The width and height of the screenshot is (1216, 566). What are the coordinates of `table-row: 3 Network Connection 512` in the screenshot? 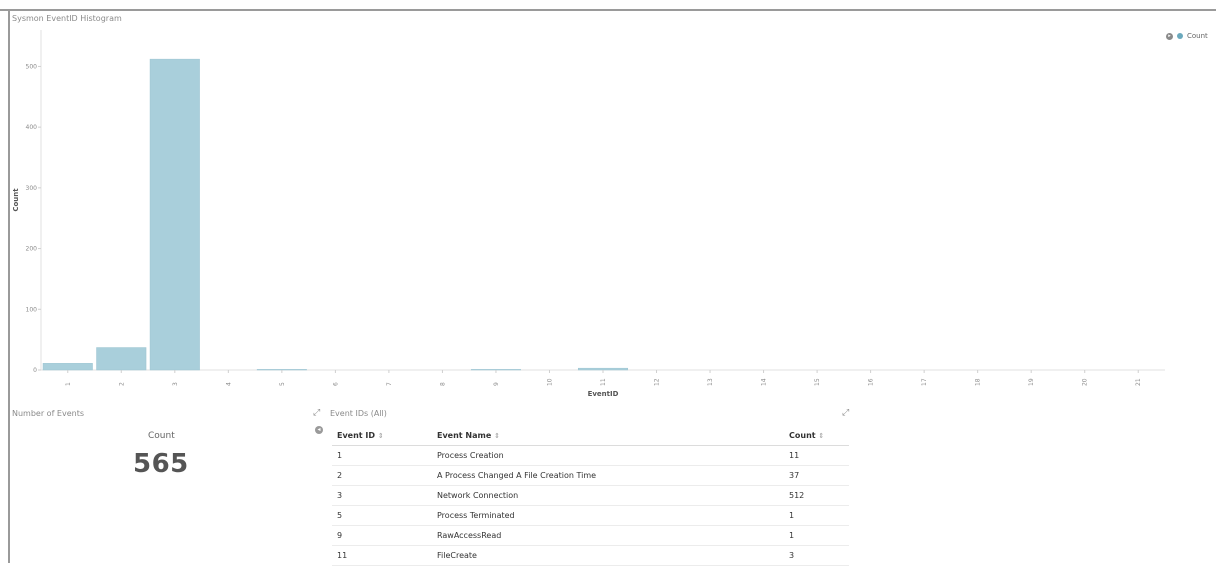 It's located at (590, 495).